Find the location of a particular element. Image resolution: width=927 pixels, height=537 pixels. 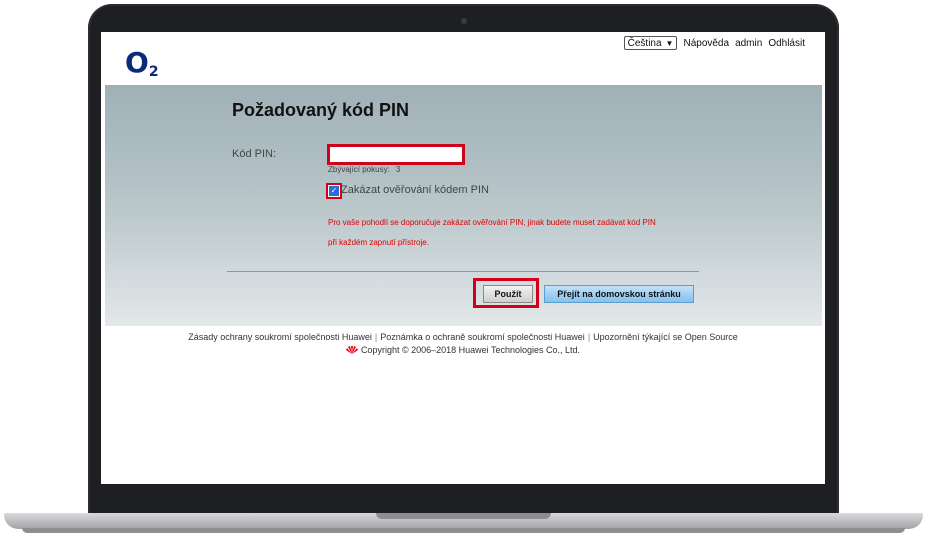

language-select-value: Čeština is located at coordinates (644, 43).